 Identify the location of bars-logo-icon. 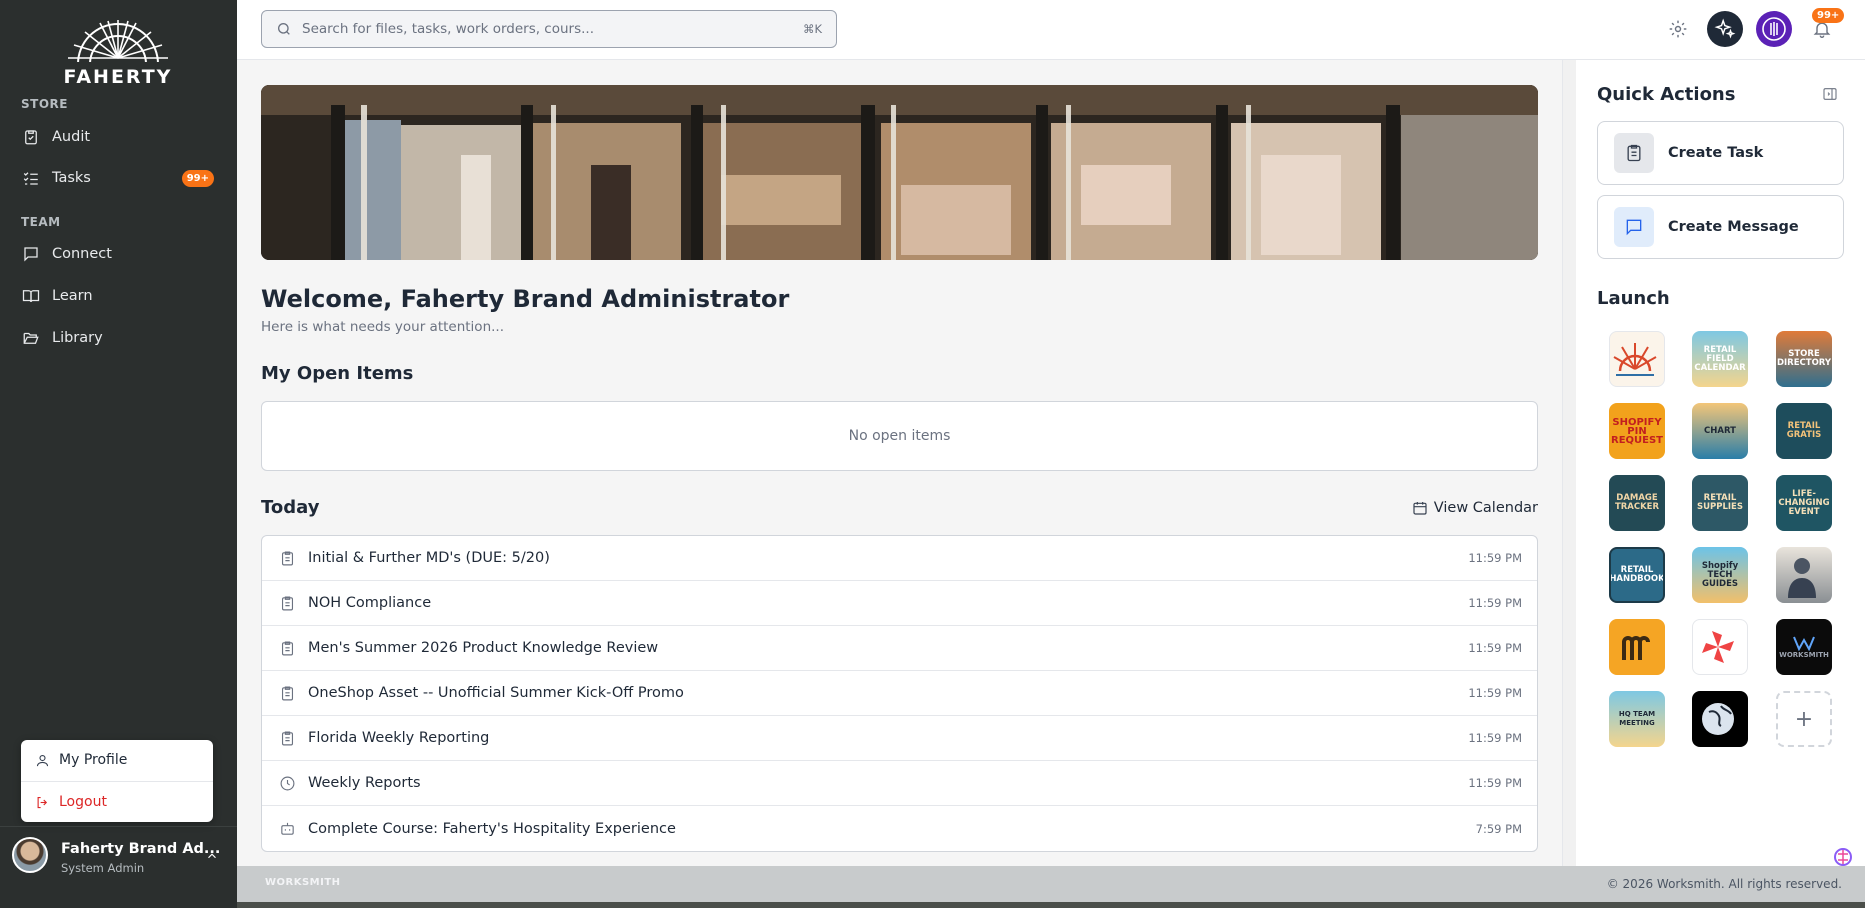
(1636, 648).